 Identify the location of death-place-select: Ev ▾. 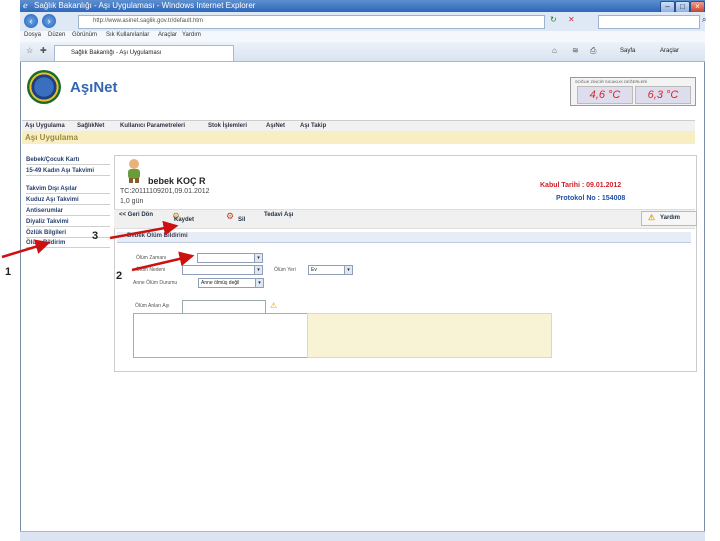
(330, 270).